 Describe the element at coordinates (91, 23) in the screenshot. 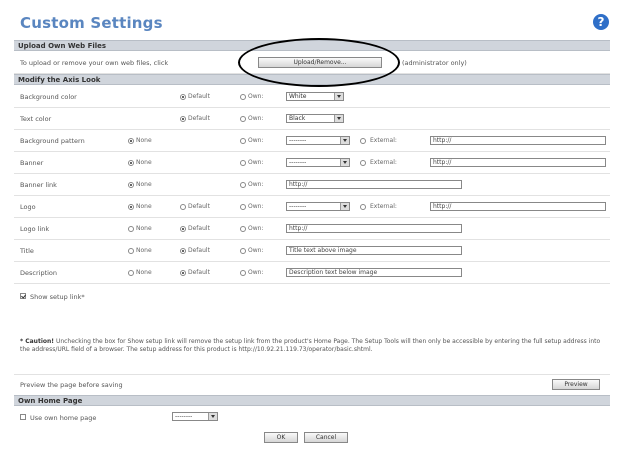

I see `page-title: Custom Settings` at that location.